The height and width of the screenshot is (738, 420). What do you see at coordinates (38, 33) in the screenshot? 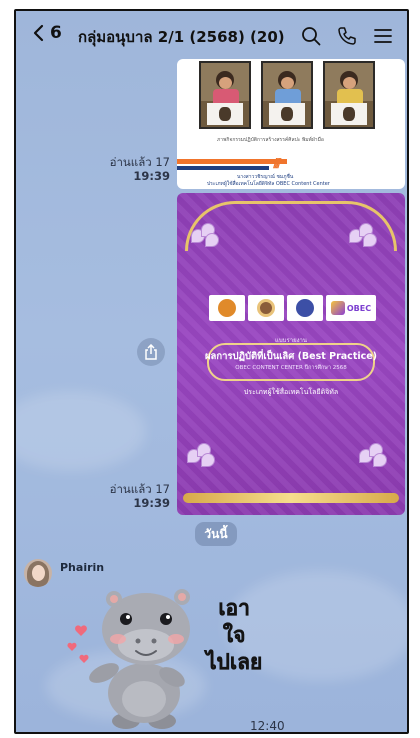
I see `chevron-left-icon` at bounding box center [38, 33].